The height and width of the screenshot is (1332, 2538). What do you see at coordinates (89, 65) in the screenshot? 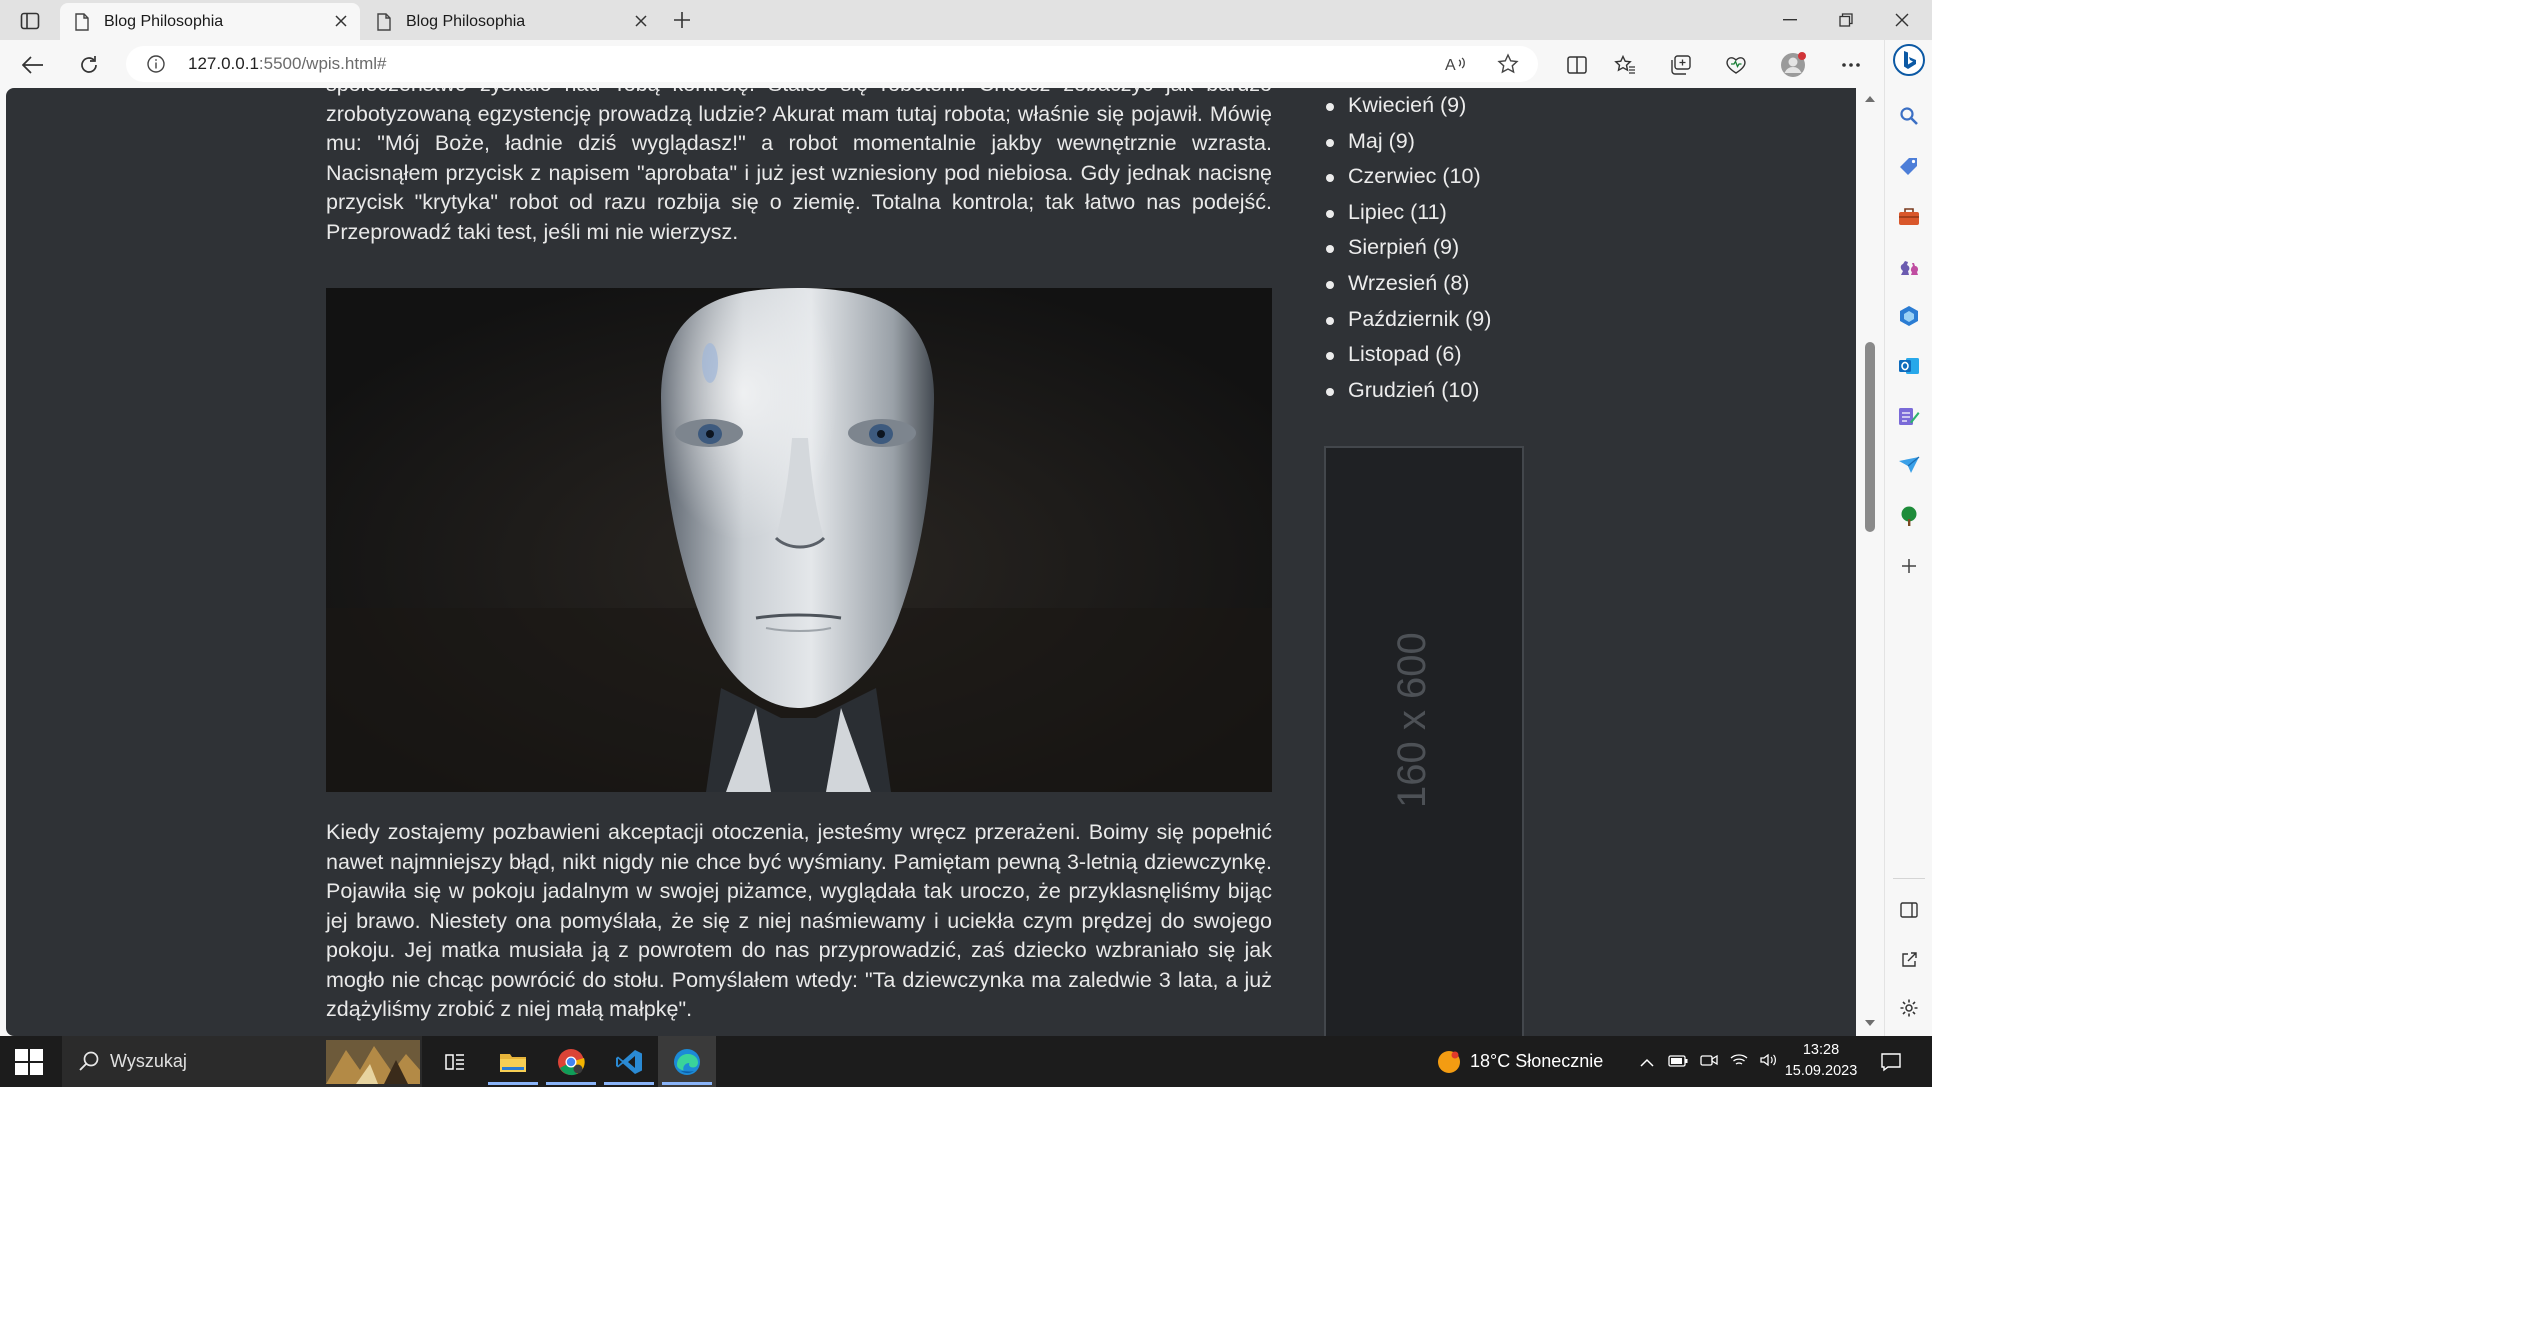
I see `refresh-icon` at bounding box center [89, 65].